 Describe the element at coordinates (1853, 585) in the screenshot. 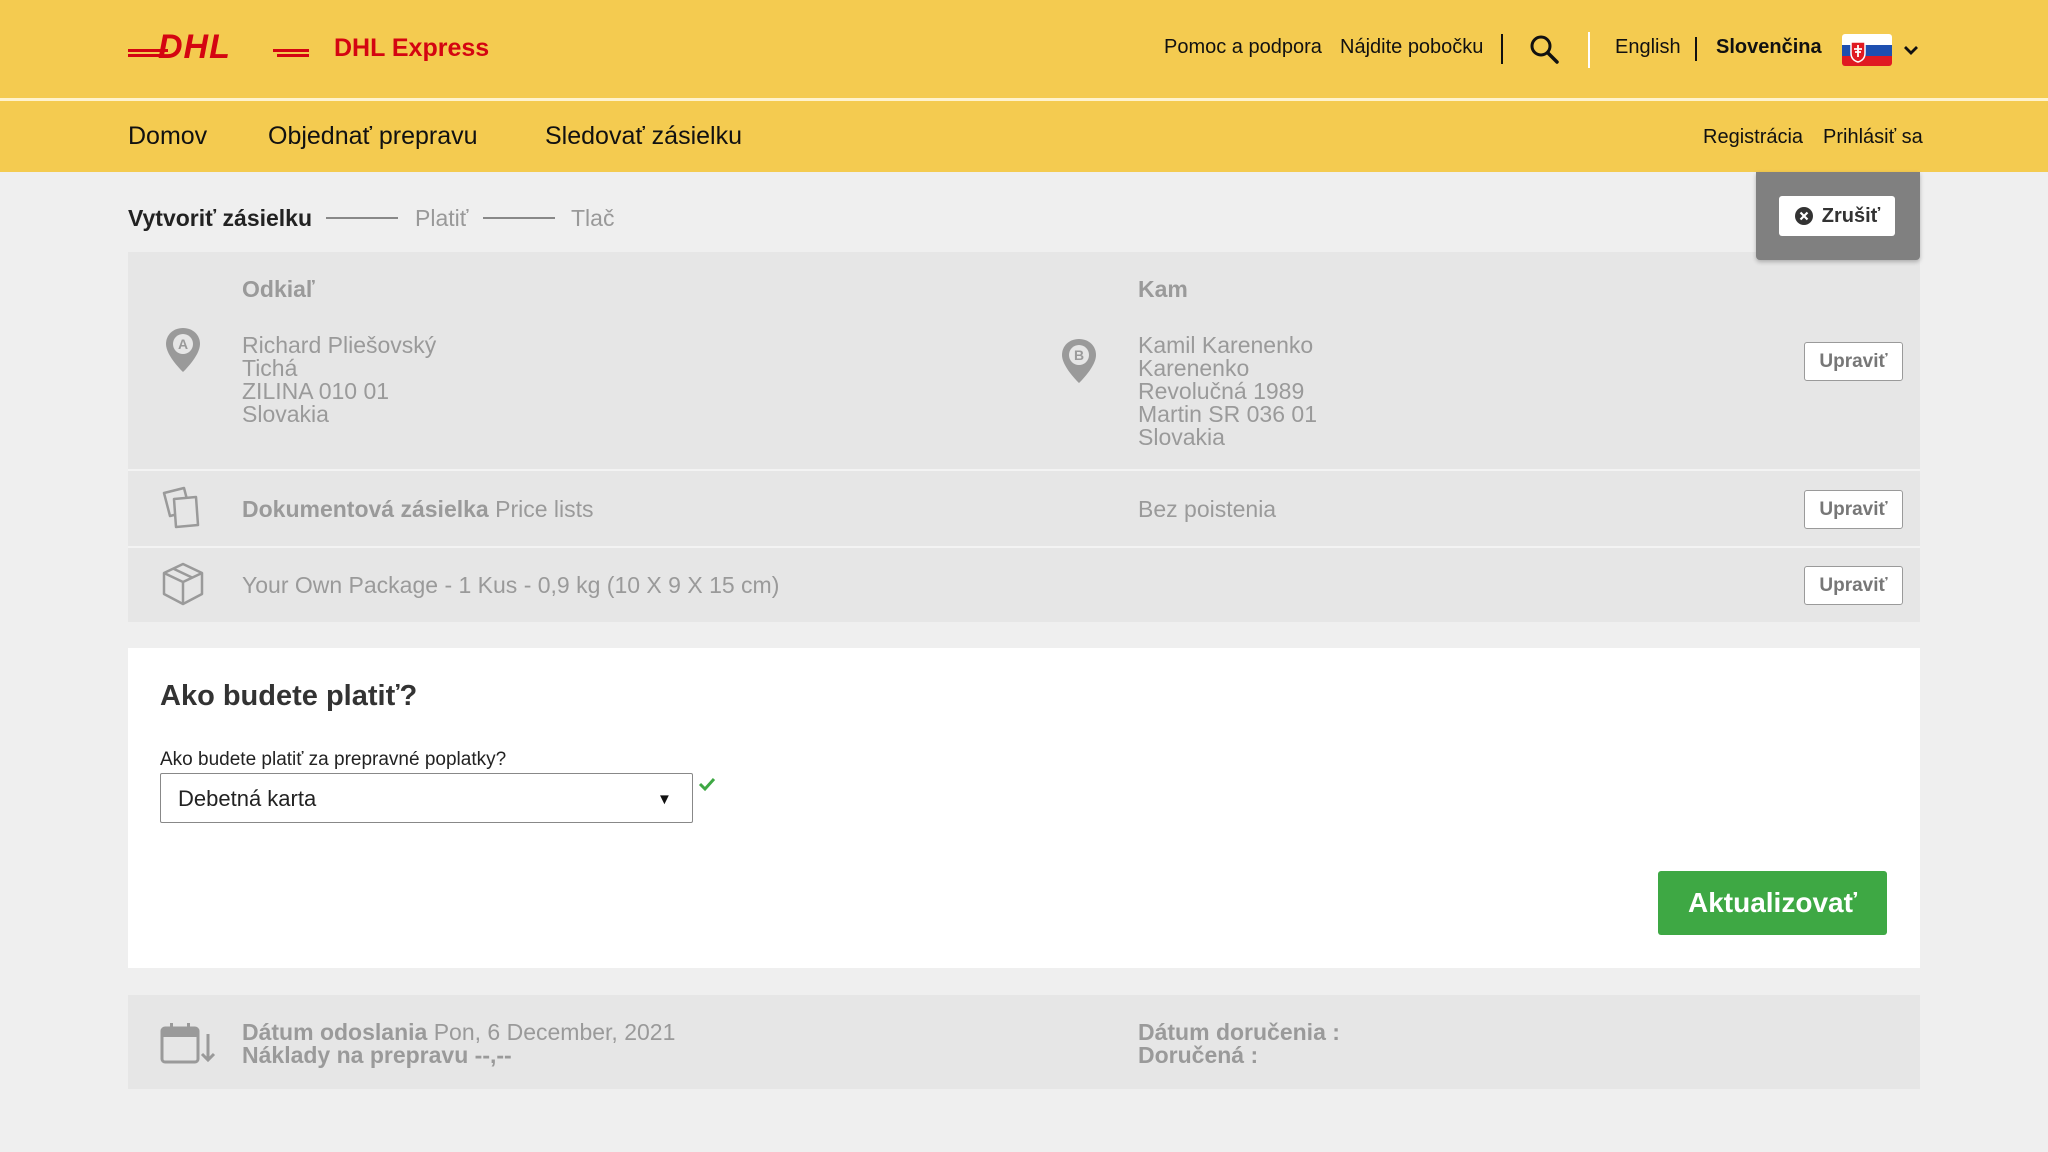

I see `edit-package-button: Upraviť` at that location.